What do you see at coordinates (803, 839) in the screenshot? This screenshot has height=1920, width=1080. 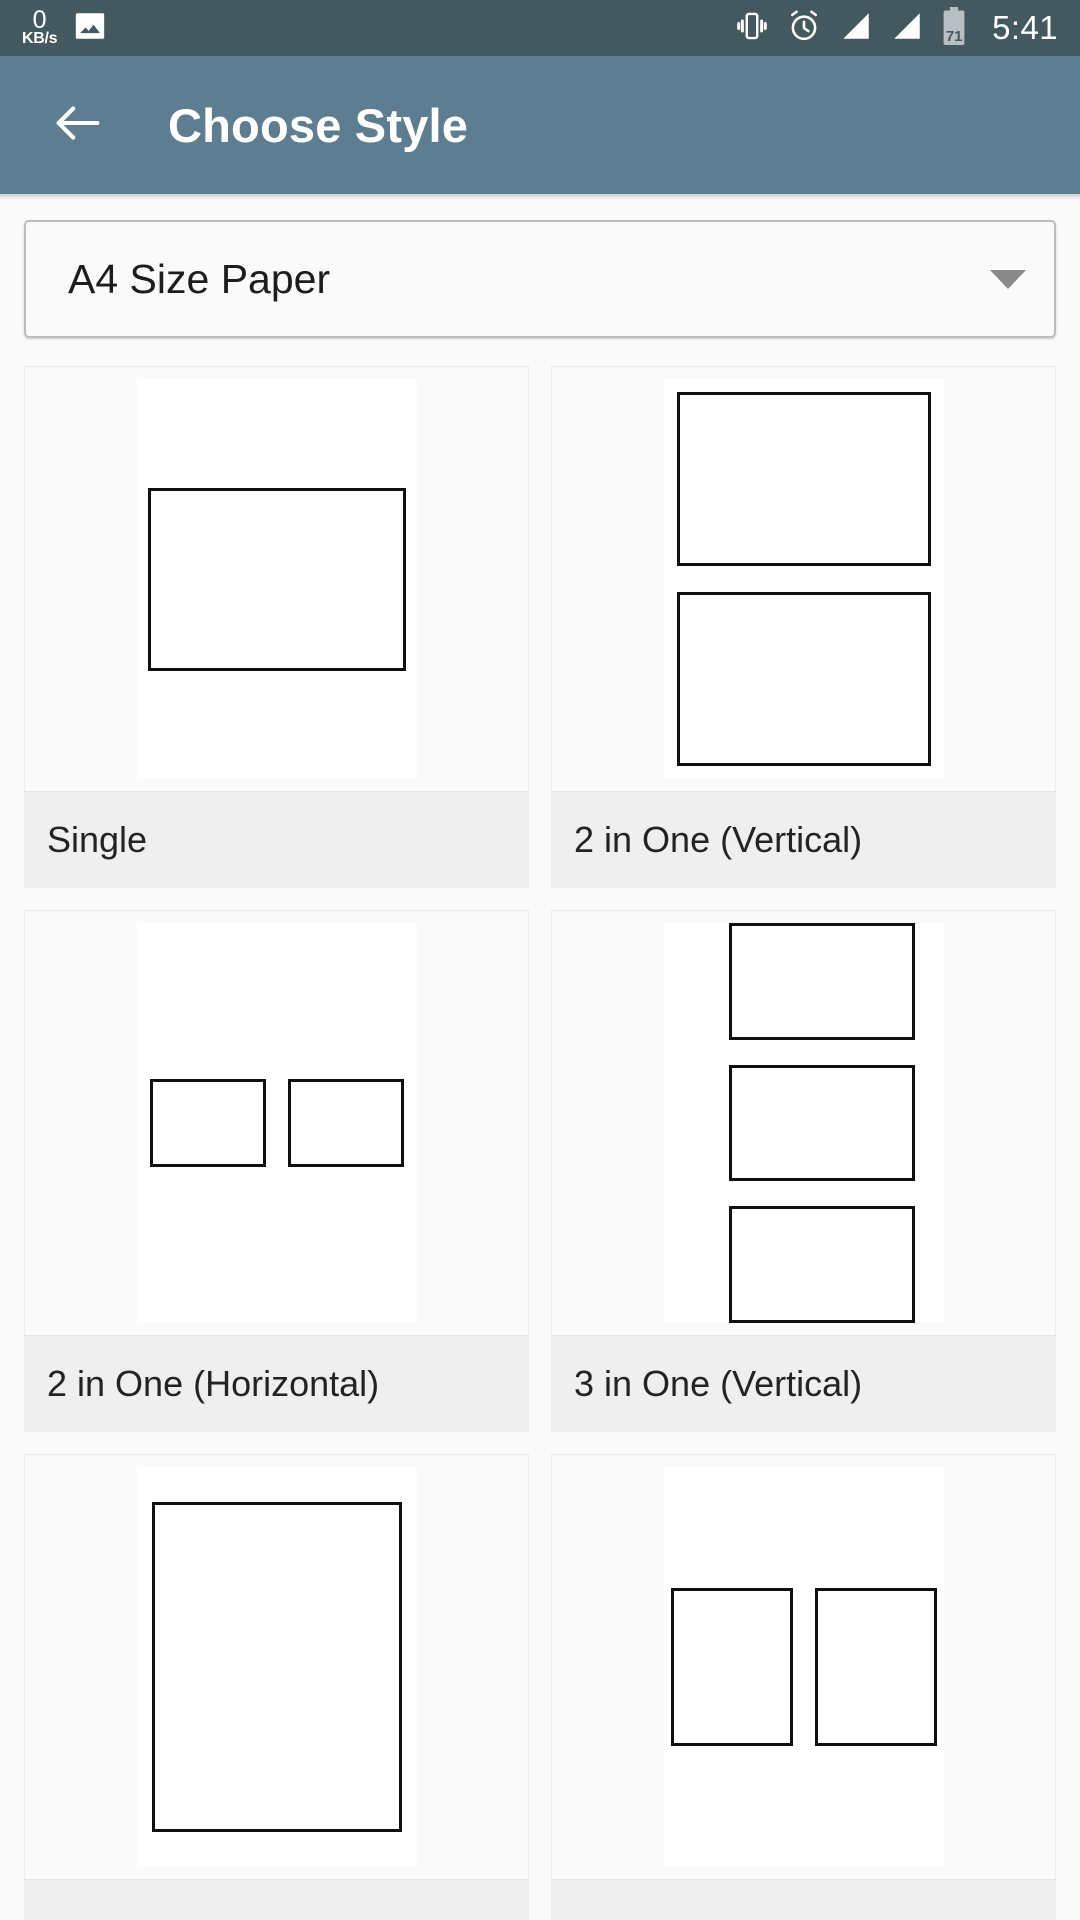 I see `style-card-label: 2 in One (Vertical)` at bounding box center [803, 839].